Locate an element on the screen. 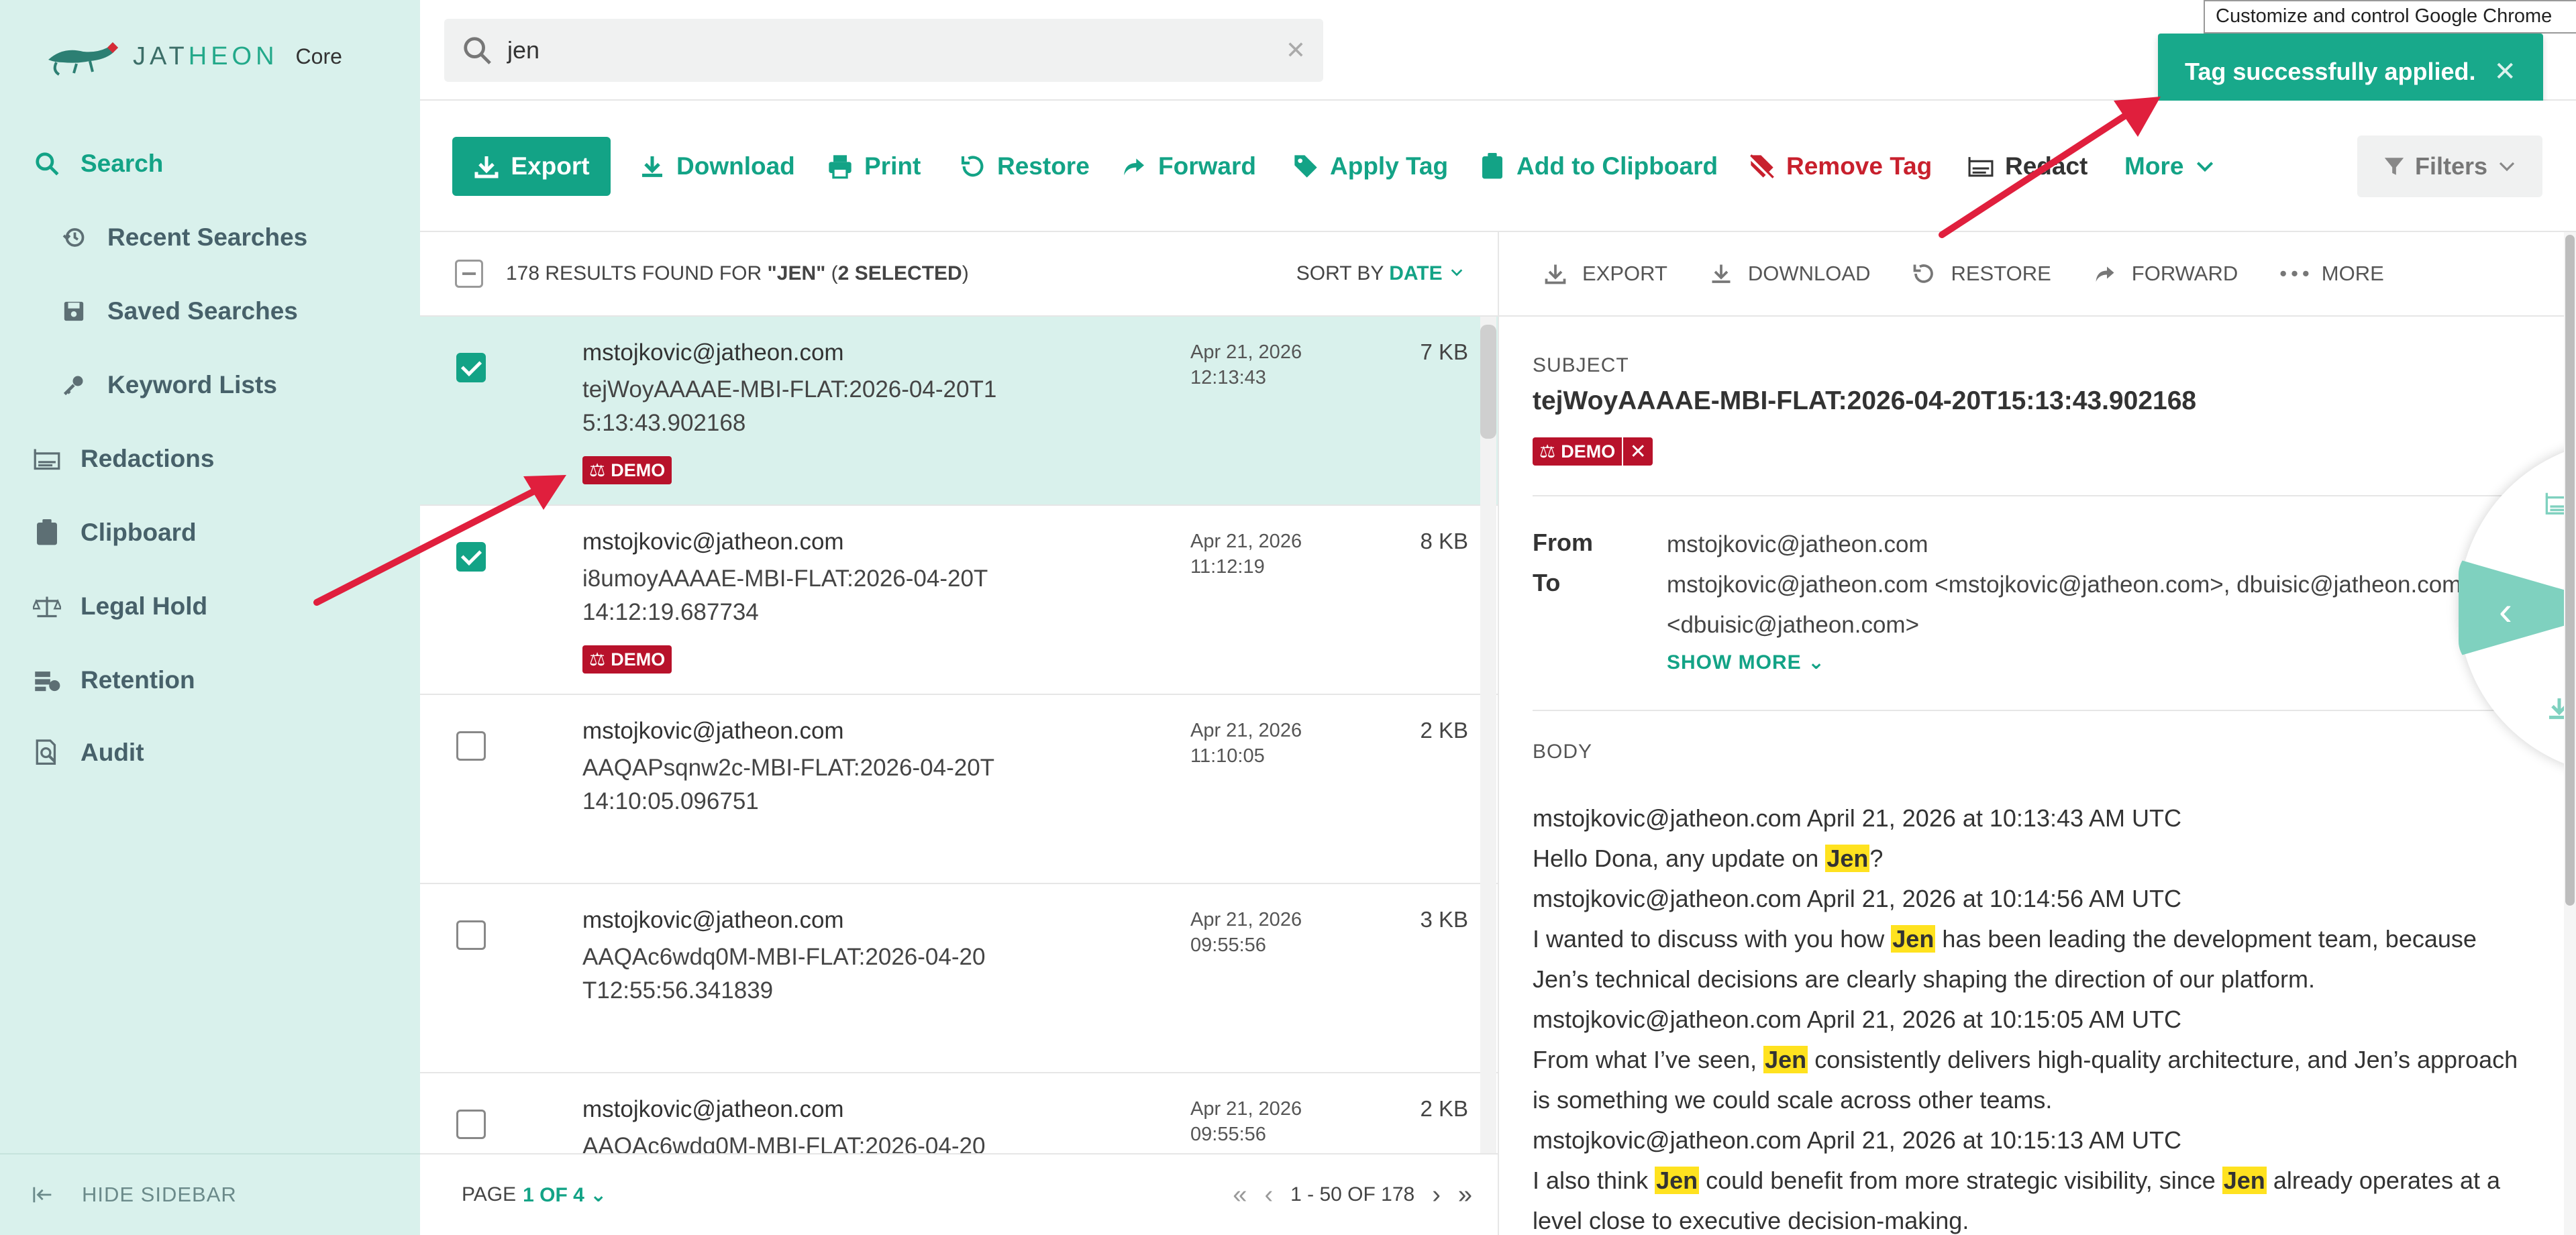  sidebar-item-saved-searches: Saved Searches is located at coordinates (178, 312).